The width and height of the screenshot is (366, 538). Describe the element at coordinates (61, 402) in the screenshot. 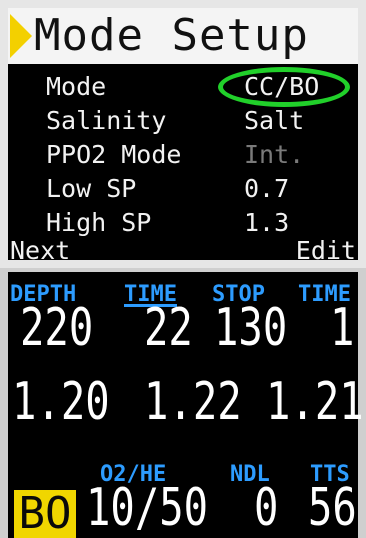

I see `ppo2-sensor-1-value: 1.20` at that location.